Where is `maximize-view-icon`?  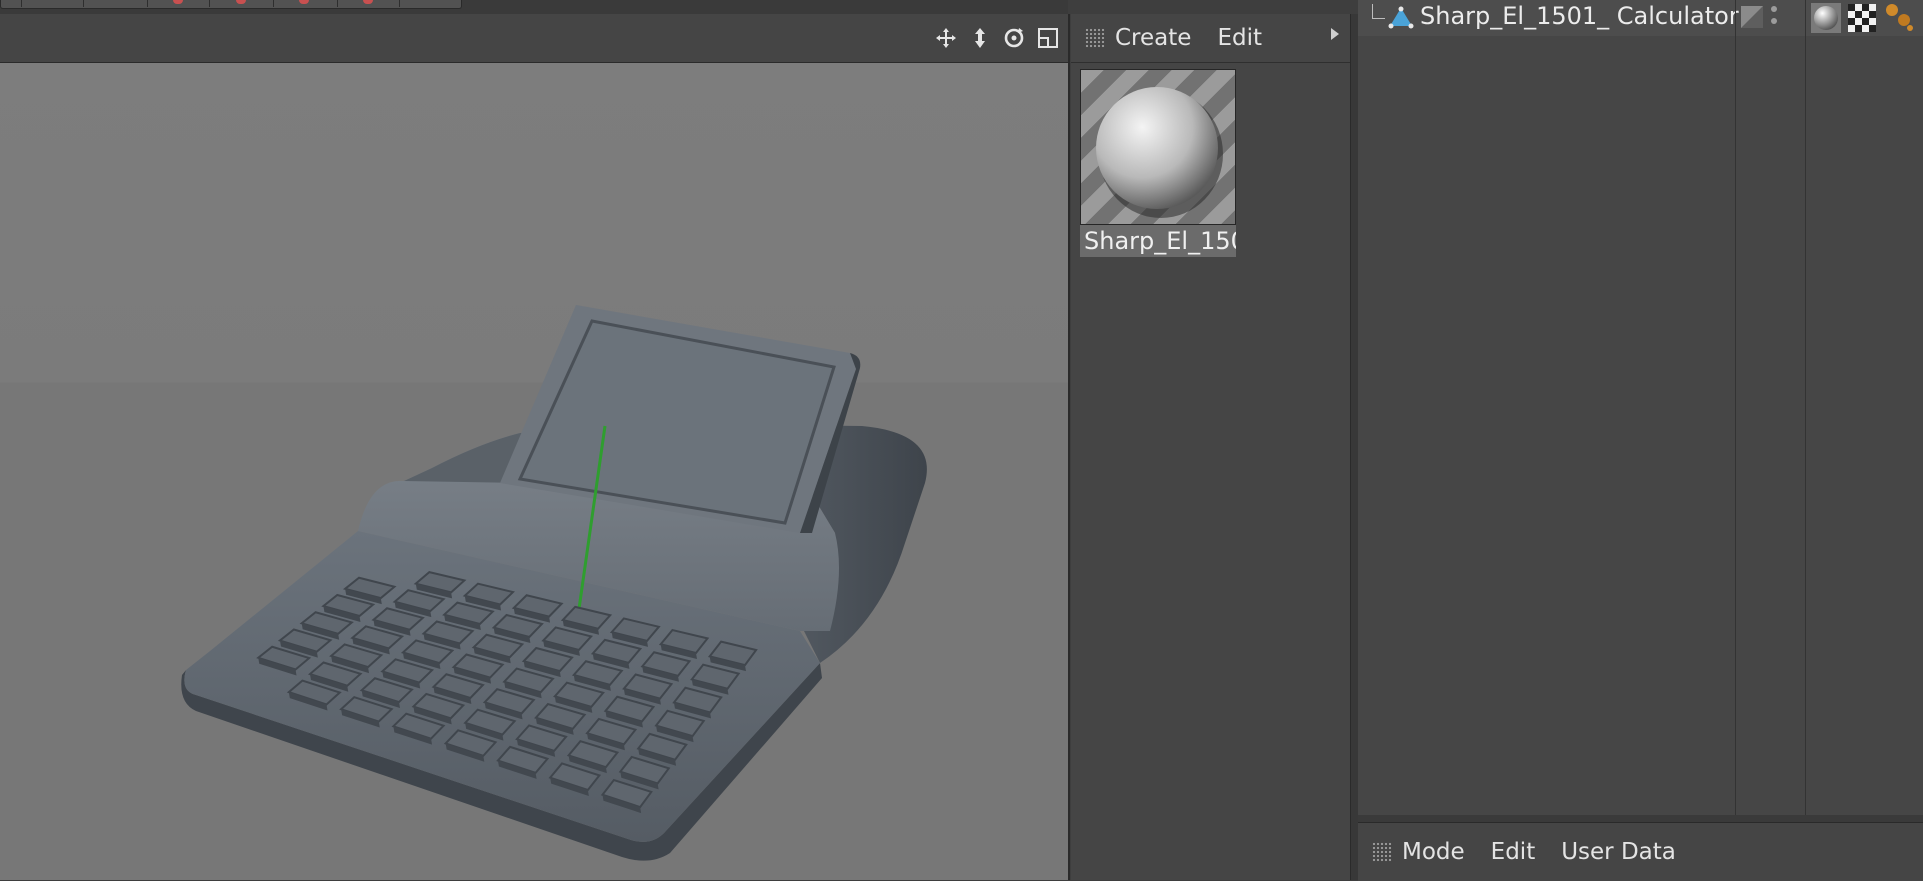
maximize-view-icon is located at coordinates (1048, 38).